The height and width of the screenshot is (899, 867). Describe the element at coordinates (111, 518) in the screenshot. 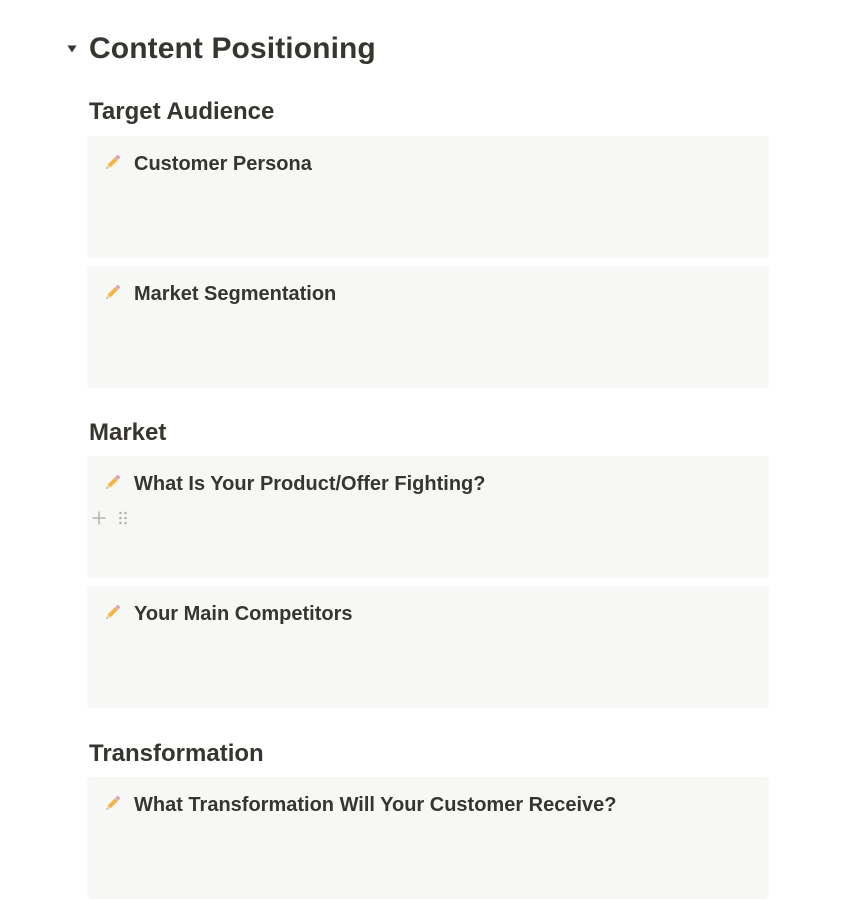

I see `block-controls` at that location.